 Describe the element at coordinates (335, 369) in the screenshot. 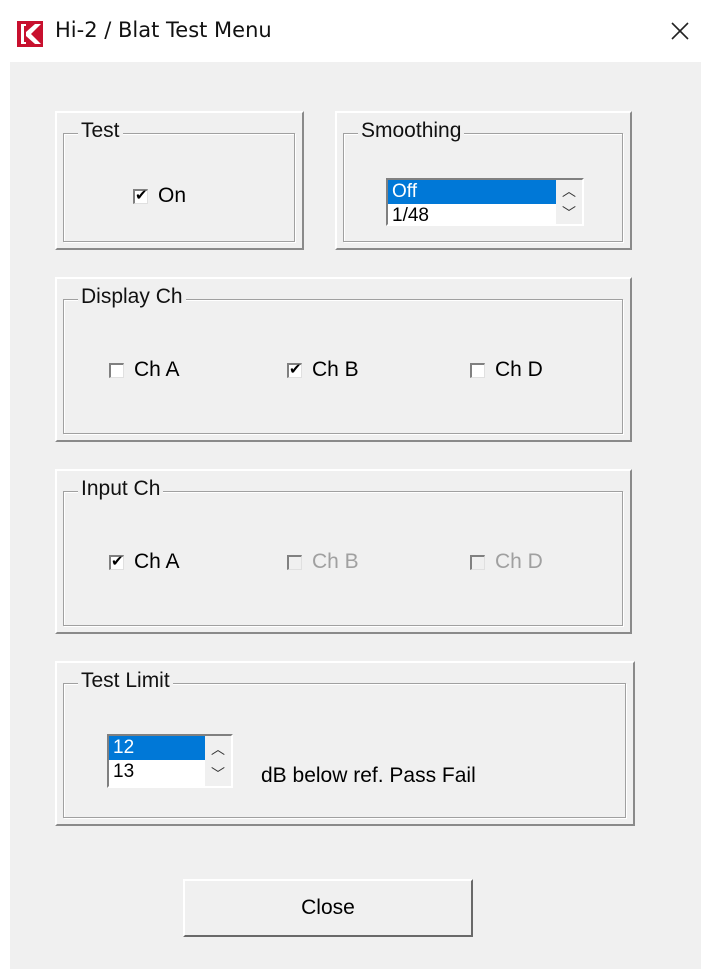

I see `display-ch-b-label: Ch B` at that location.